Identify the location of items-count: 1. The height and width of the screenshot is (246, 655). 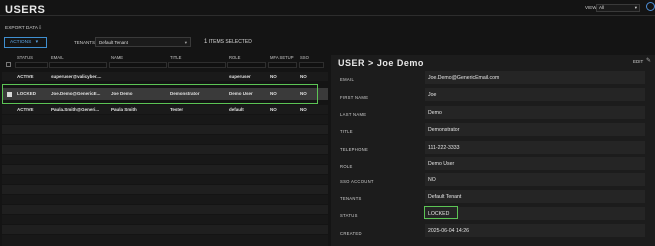
(206, 42).